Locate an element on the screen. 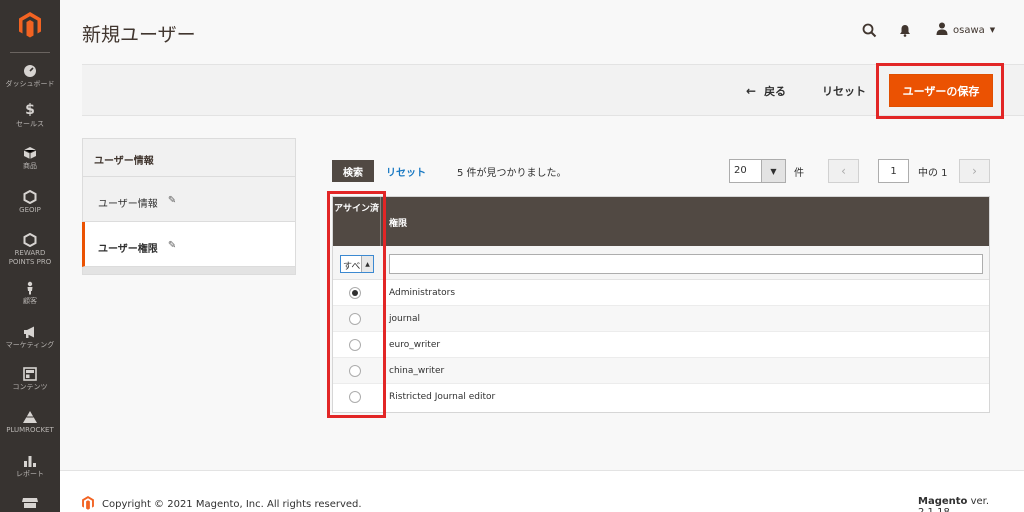 This screenshot has height=512, width=1024. role-name: Ristricted Journal editor is located at coordinates (442, 397).